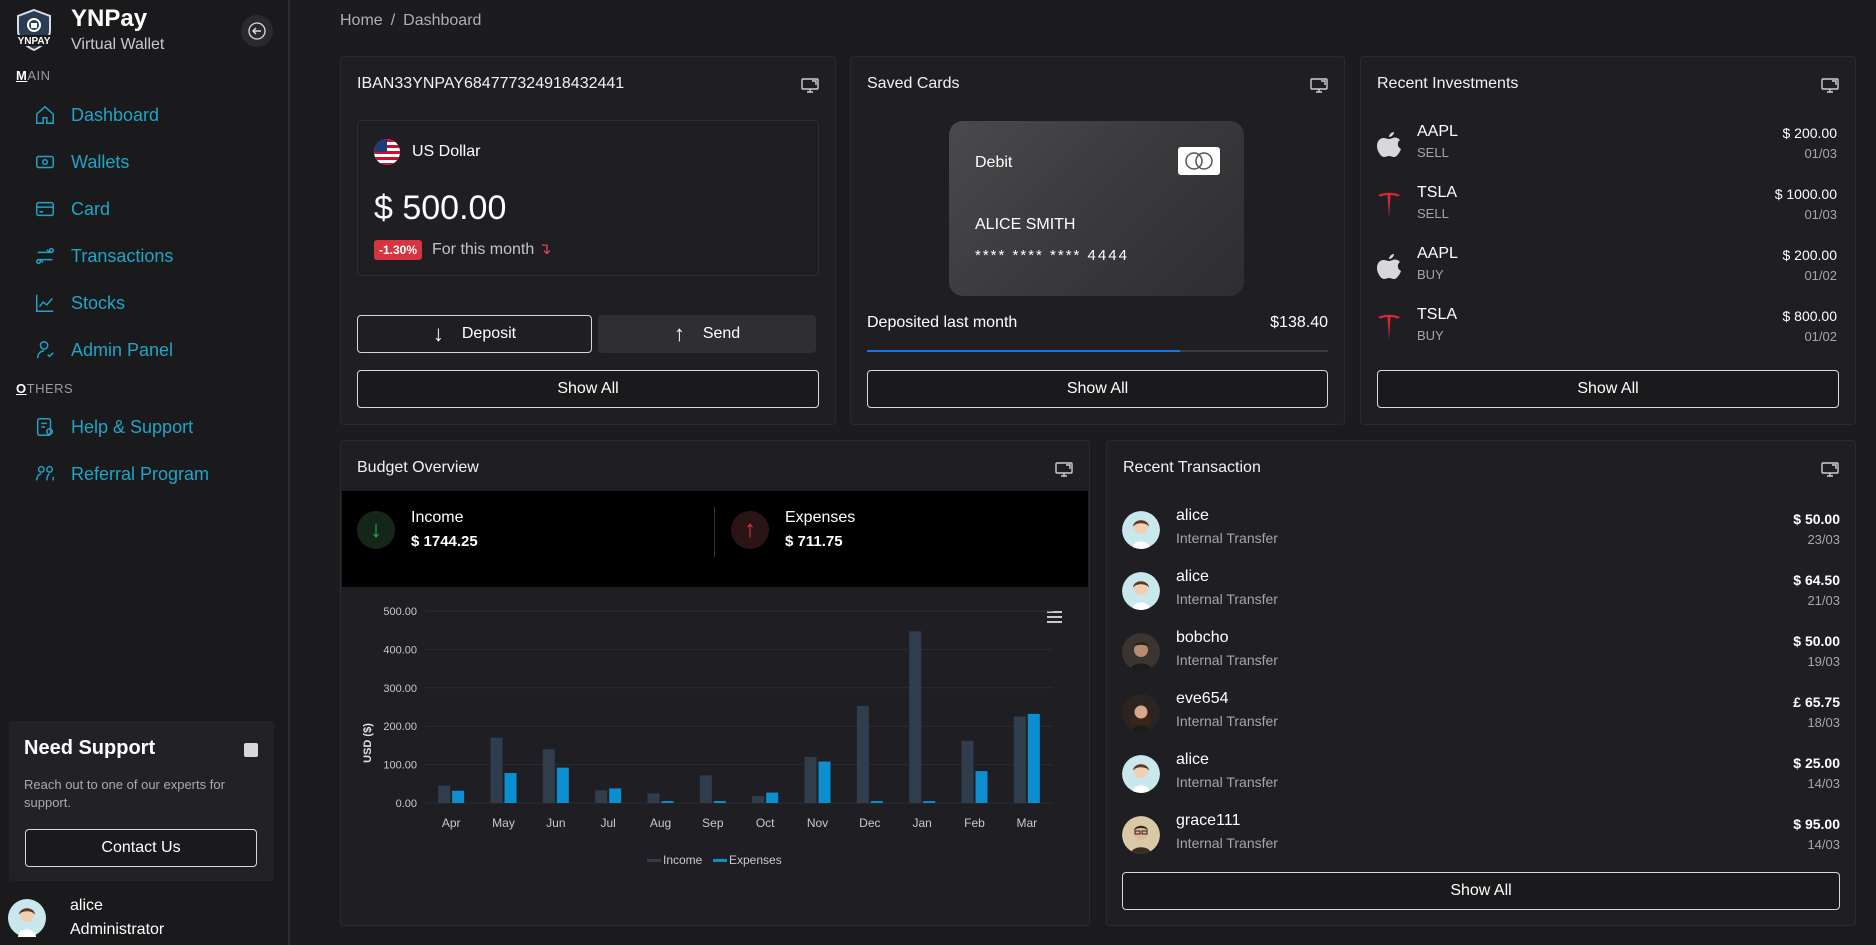  What do you see at coordinates (45, 209) in the screenshot?
I see `card-icon` at bounding box center [45, 209].